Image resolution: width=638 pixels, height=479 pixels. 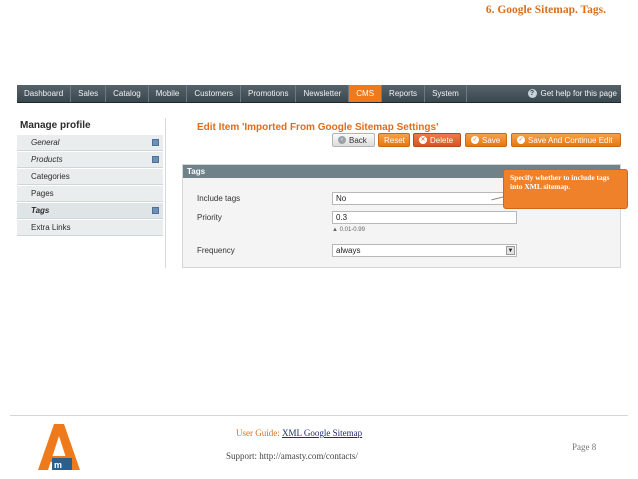 What do you see at coordinates (491, 140) in the screenshot?
I see `save-label: Save` at bounding box center [491, 140].